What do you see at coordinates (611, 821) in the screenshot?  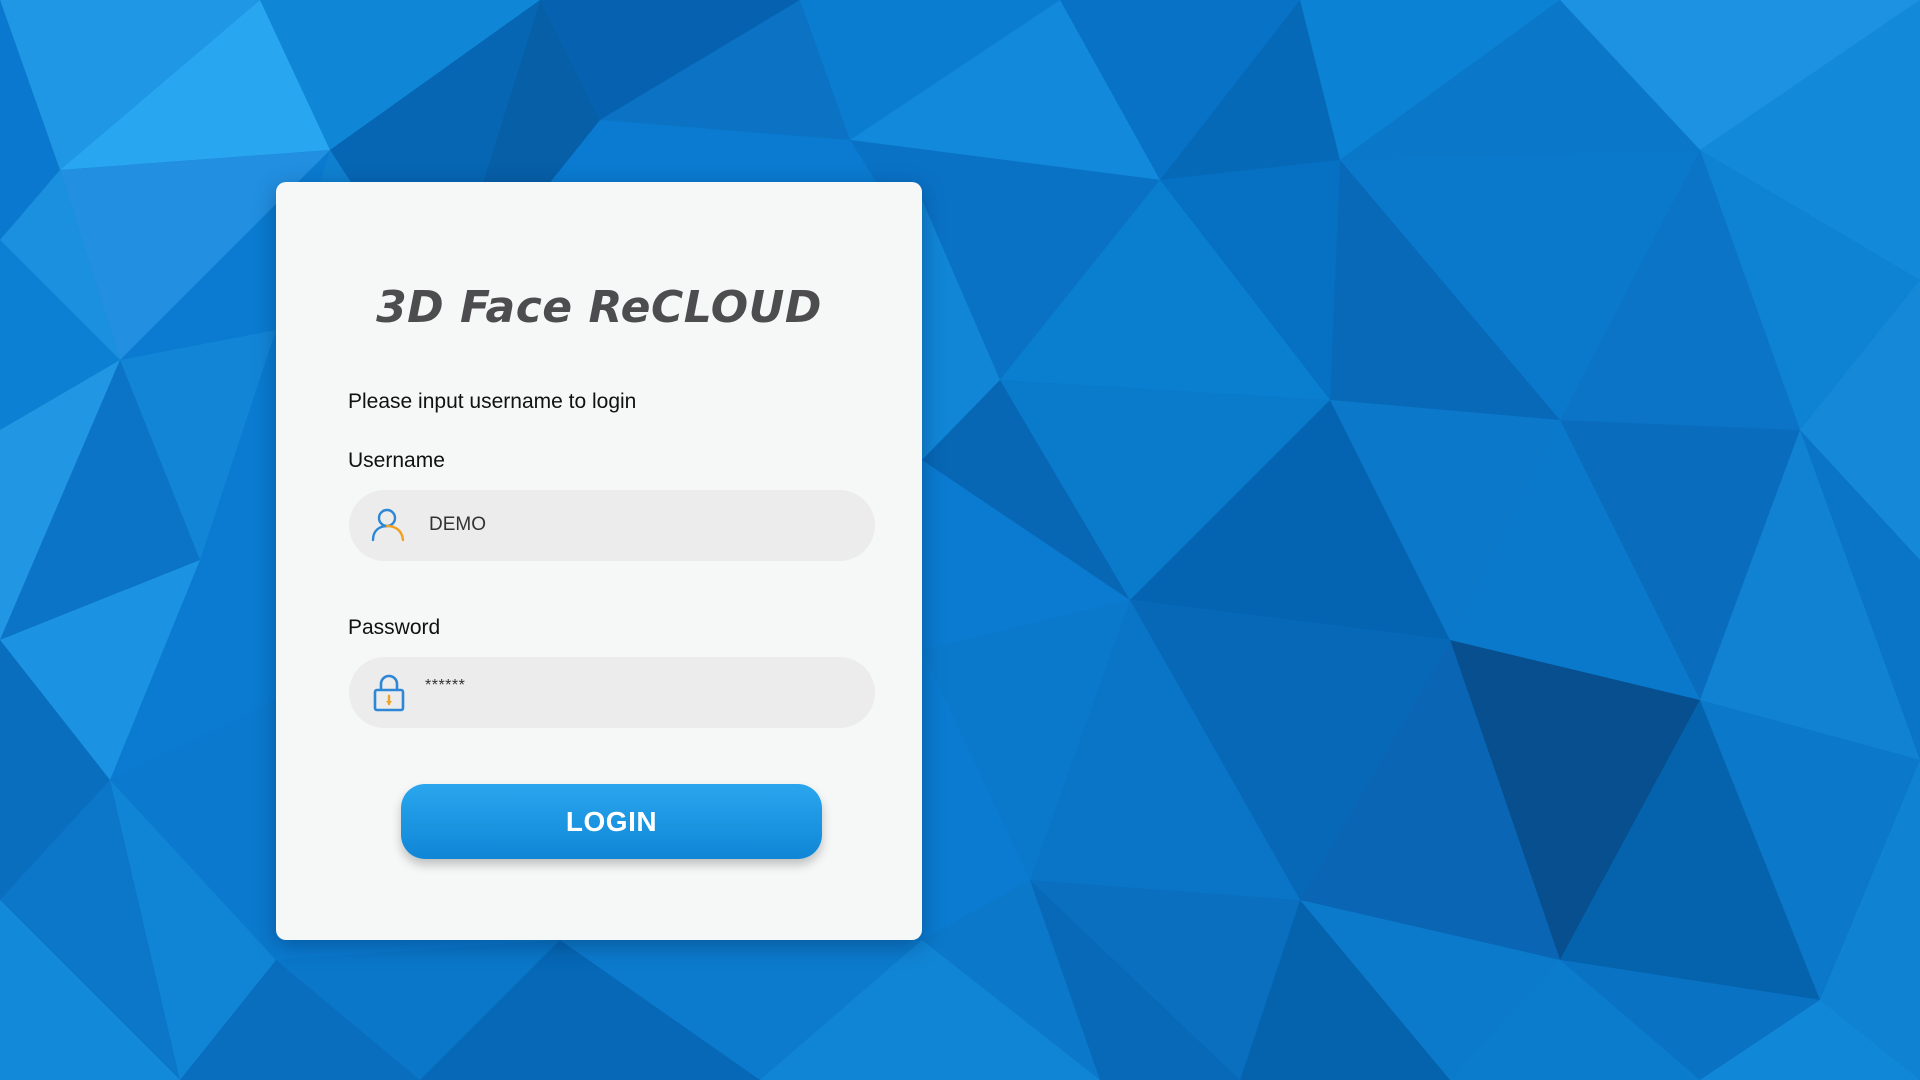 I see `login-button: LOGIN` at bounding box center [611, 821].